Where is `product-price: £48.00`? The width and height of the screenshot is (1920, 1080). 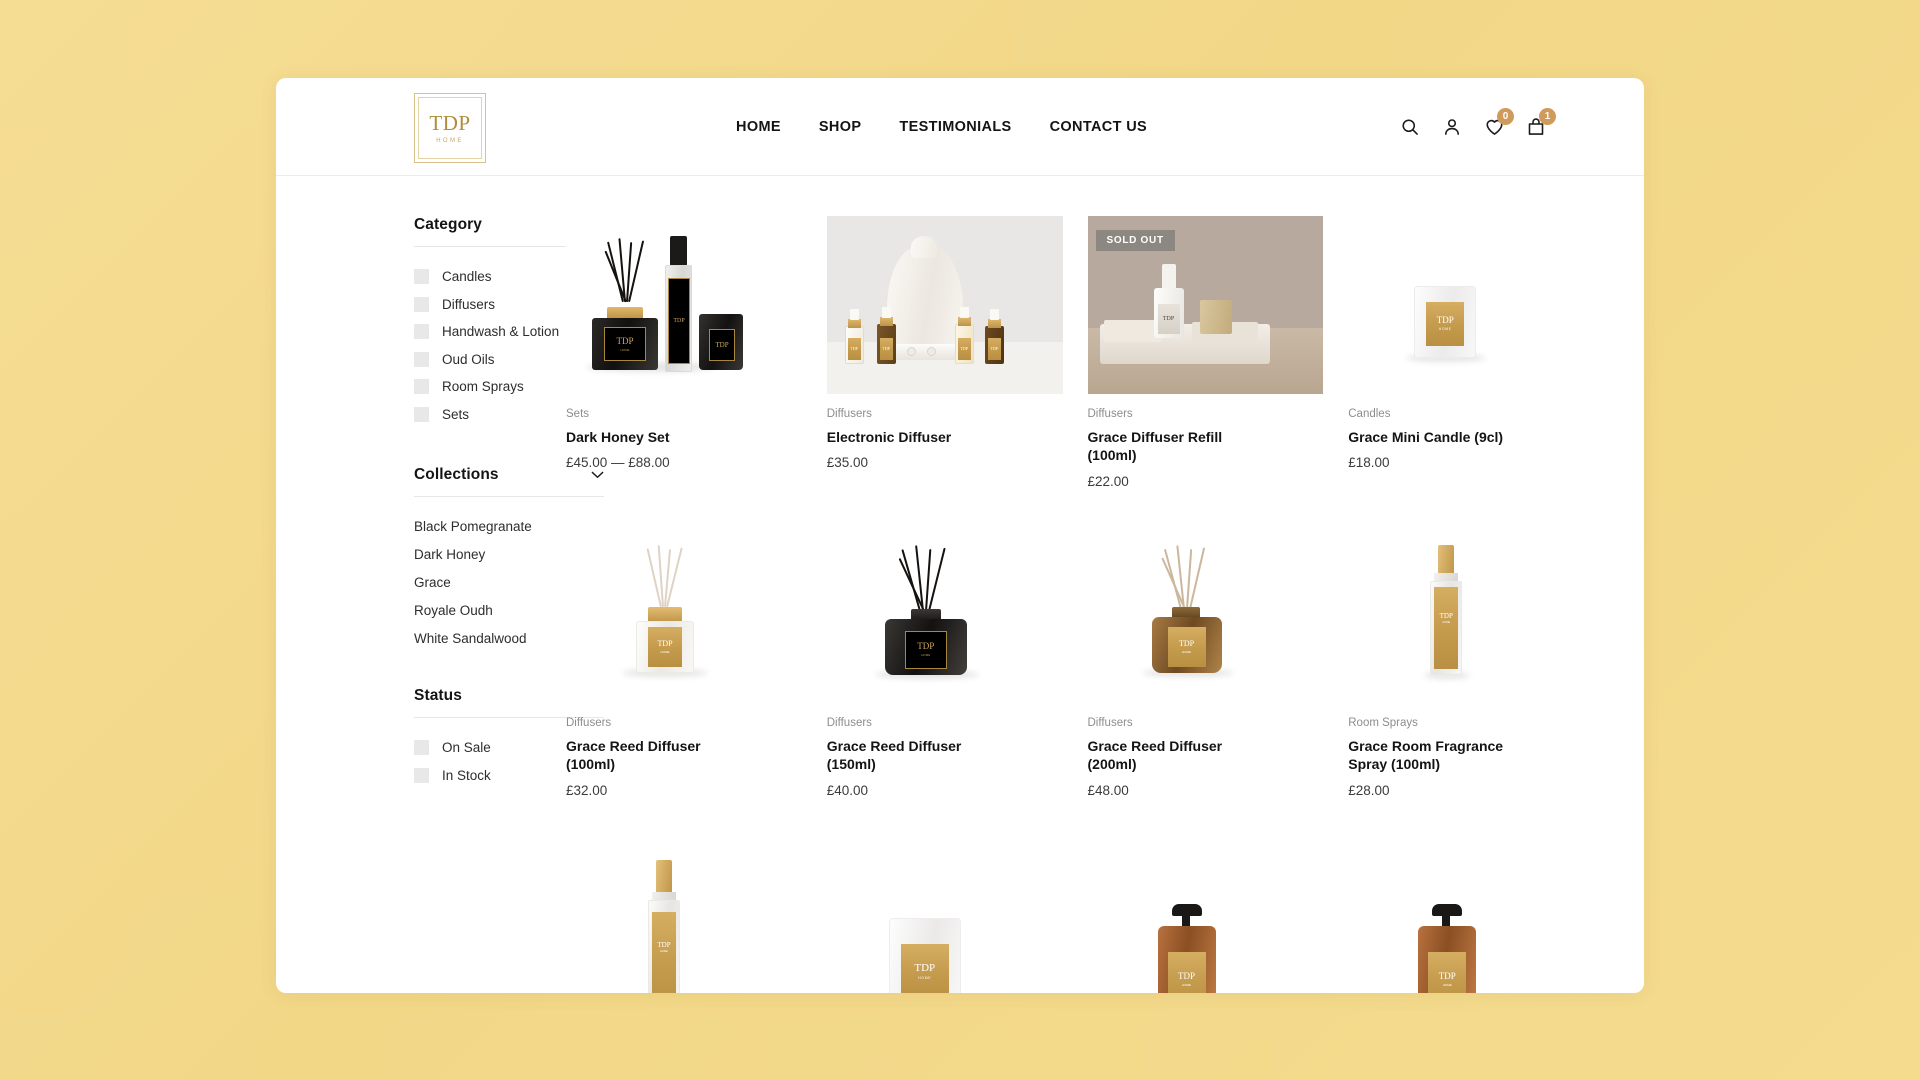 product-price: £48.00 is located at coordinates (1108, 790).